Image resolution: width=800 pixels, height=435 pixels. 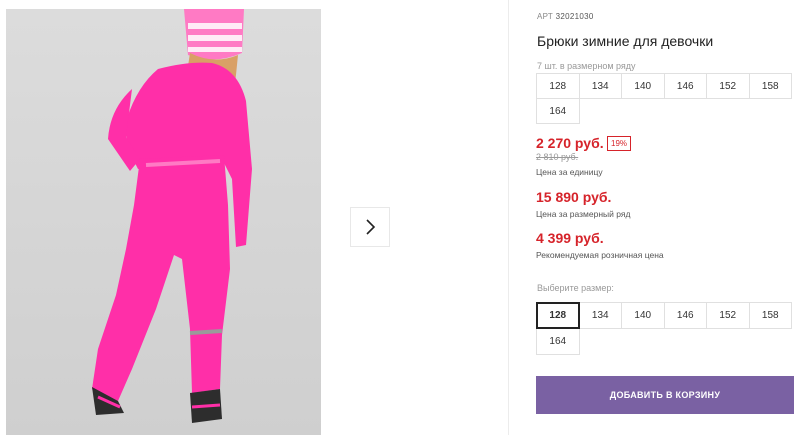 What do you see at coordinates (600, 255) in the screenshot?
I see `retail-price-label: Рекомендуемая розничная цена` at bounding box center [600, 255].